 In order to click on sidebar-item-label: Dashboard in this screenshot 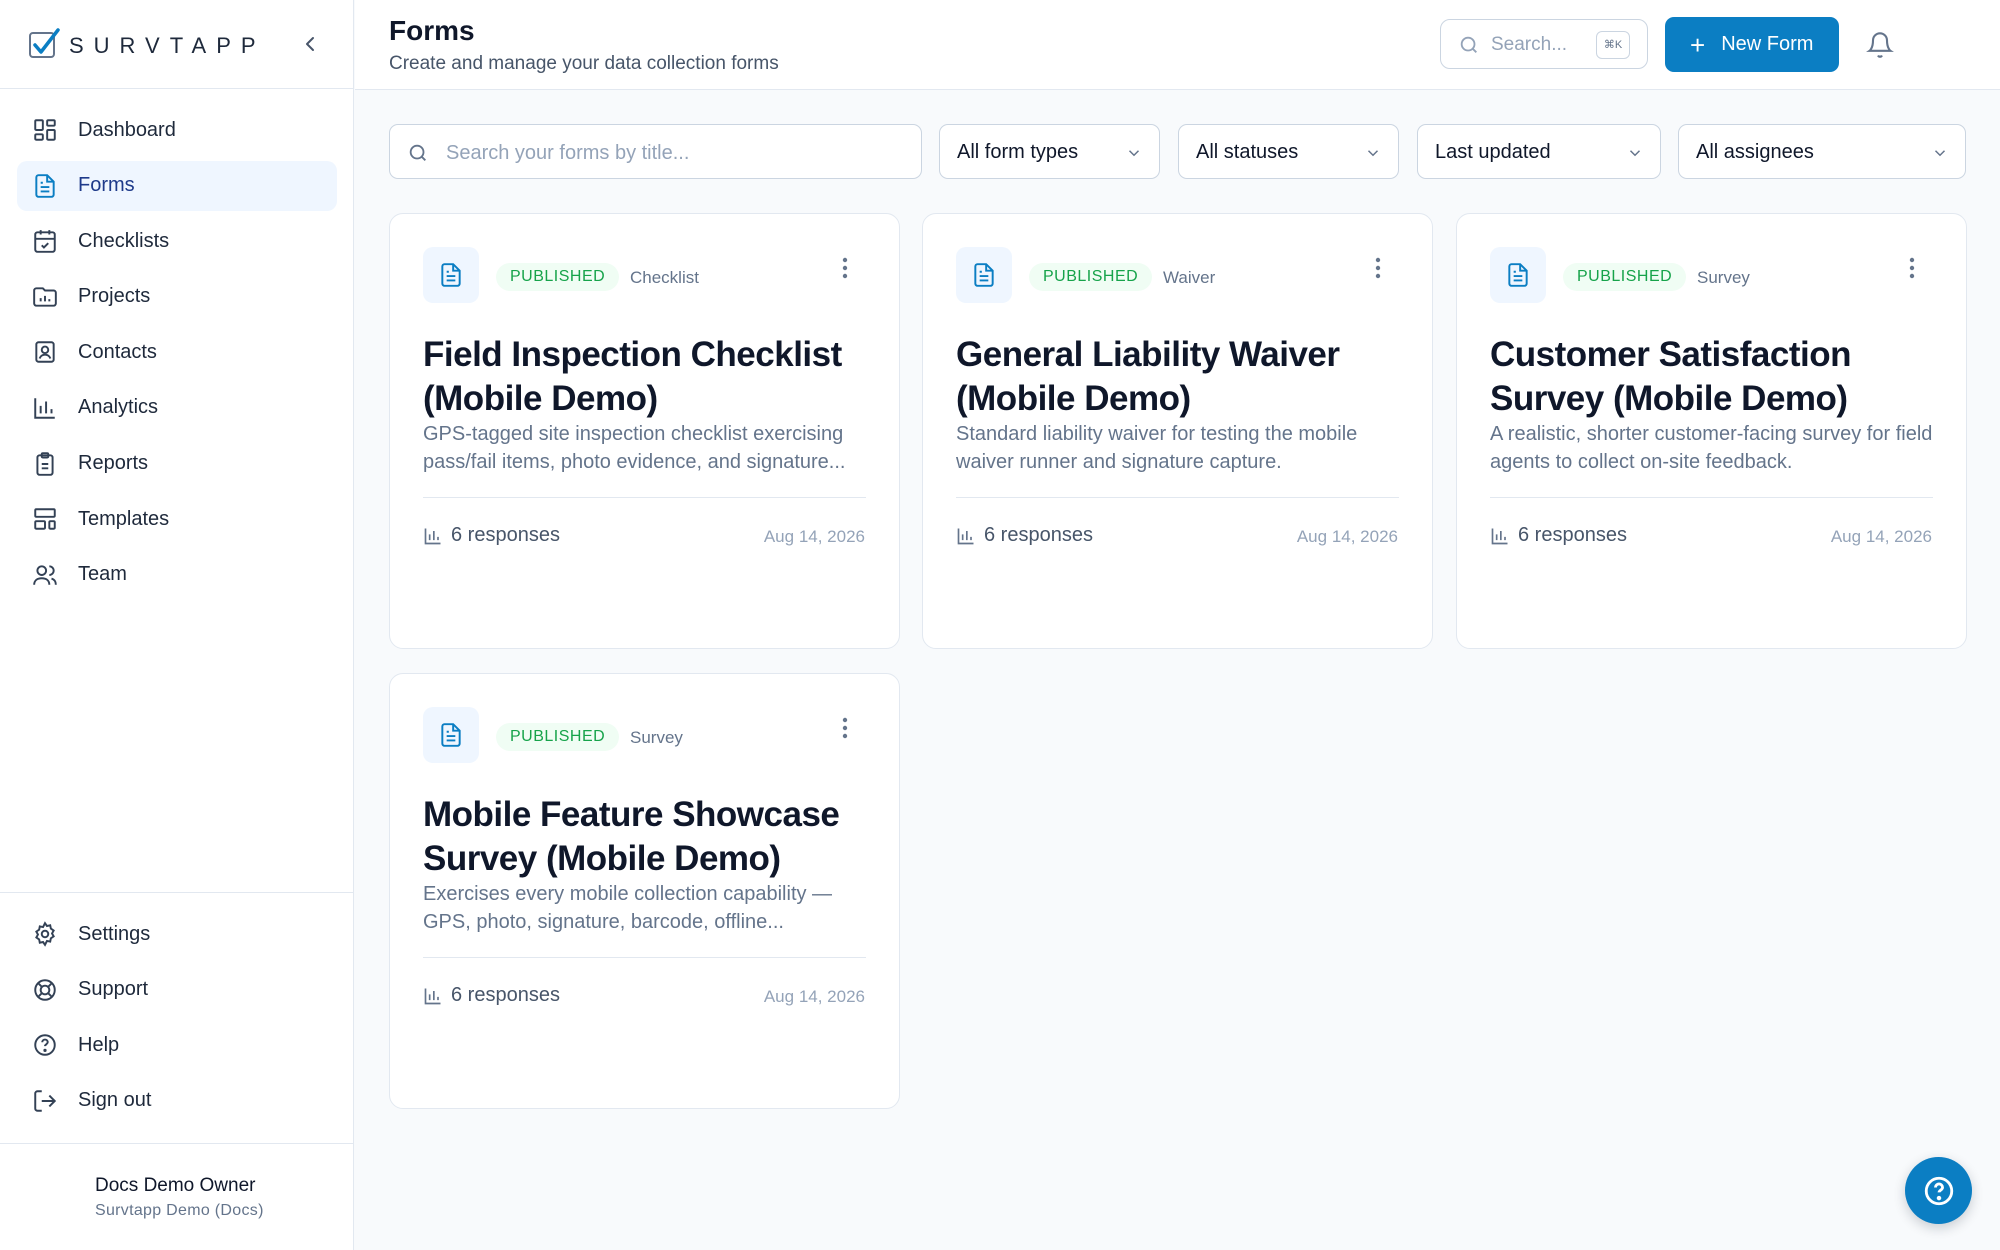, I will do `click(127, 129)`.